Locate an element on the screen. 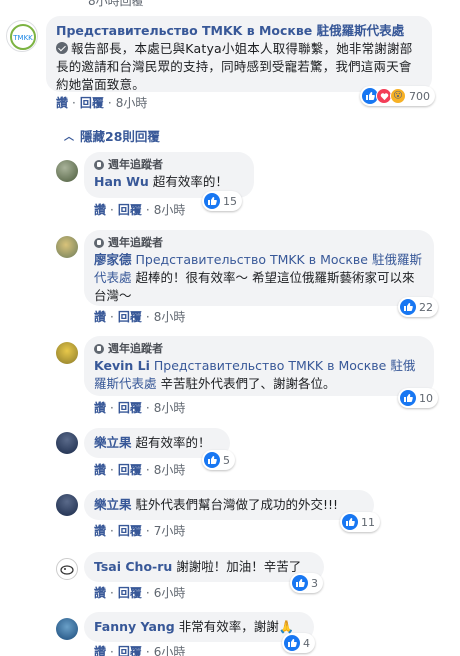 The height and width of the screenshot is (656, 460). reply-bubble: Fanny Yang 非常有效率，謝謝🙏 is located at coordinates (199, 627).